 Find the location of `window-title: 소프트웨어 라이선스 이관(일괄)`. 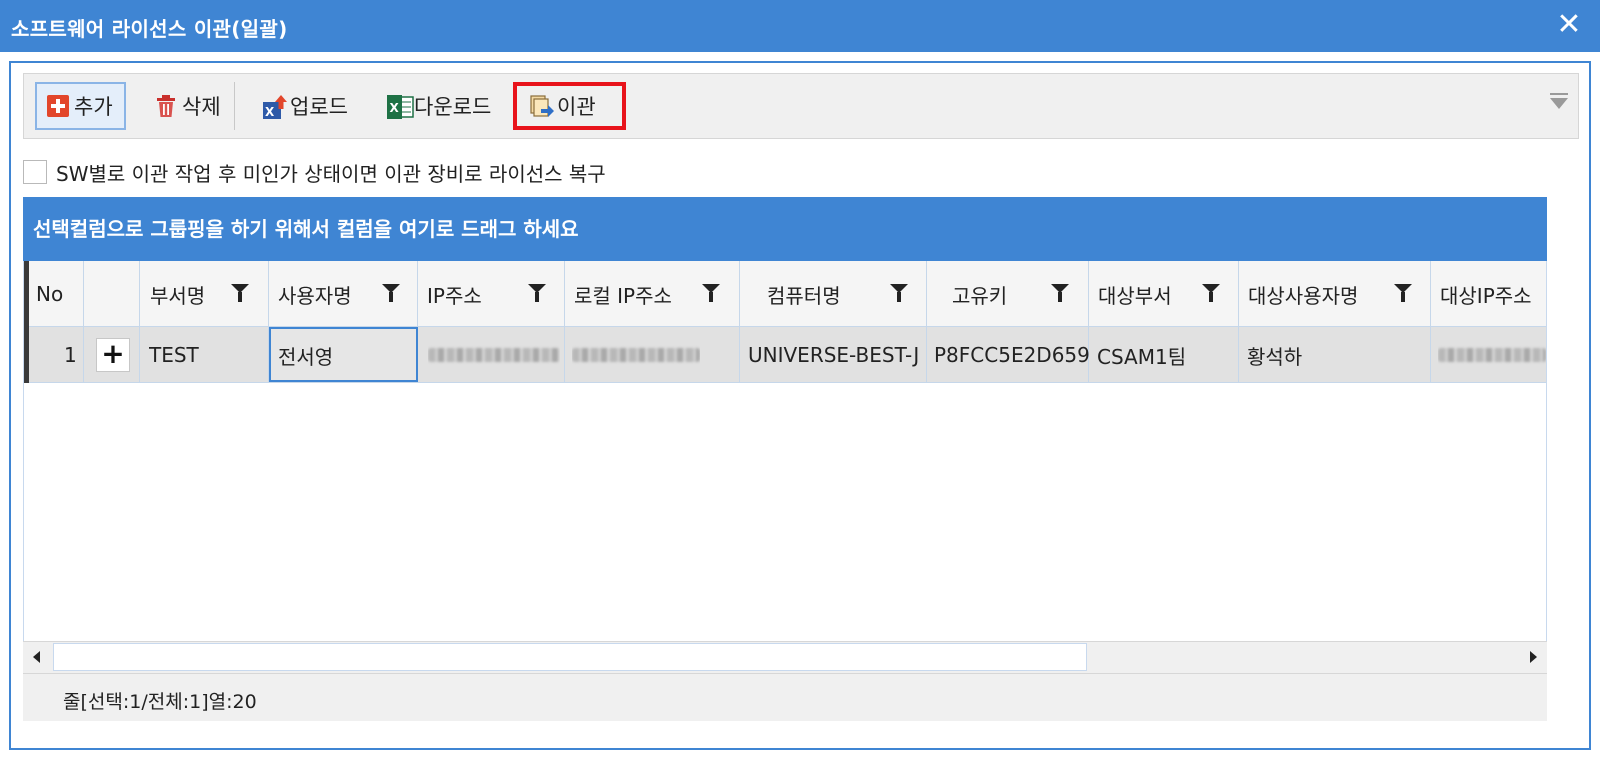

window-title: 소프트웨어 라이선스 이관(일괄) is located at coordinates (149, 29).